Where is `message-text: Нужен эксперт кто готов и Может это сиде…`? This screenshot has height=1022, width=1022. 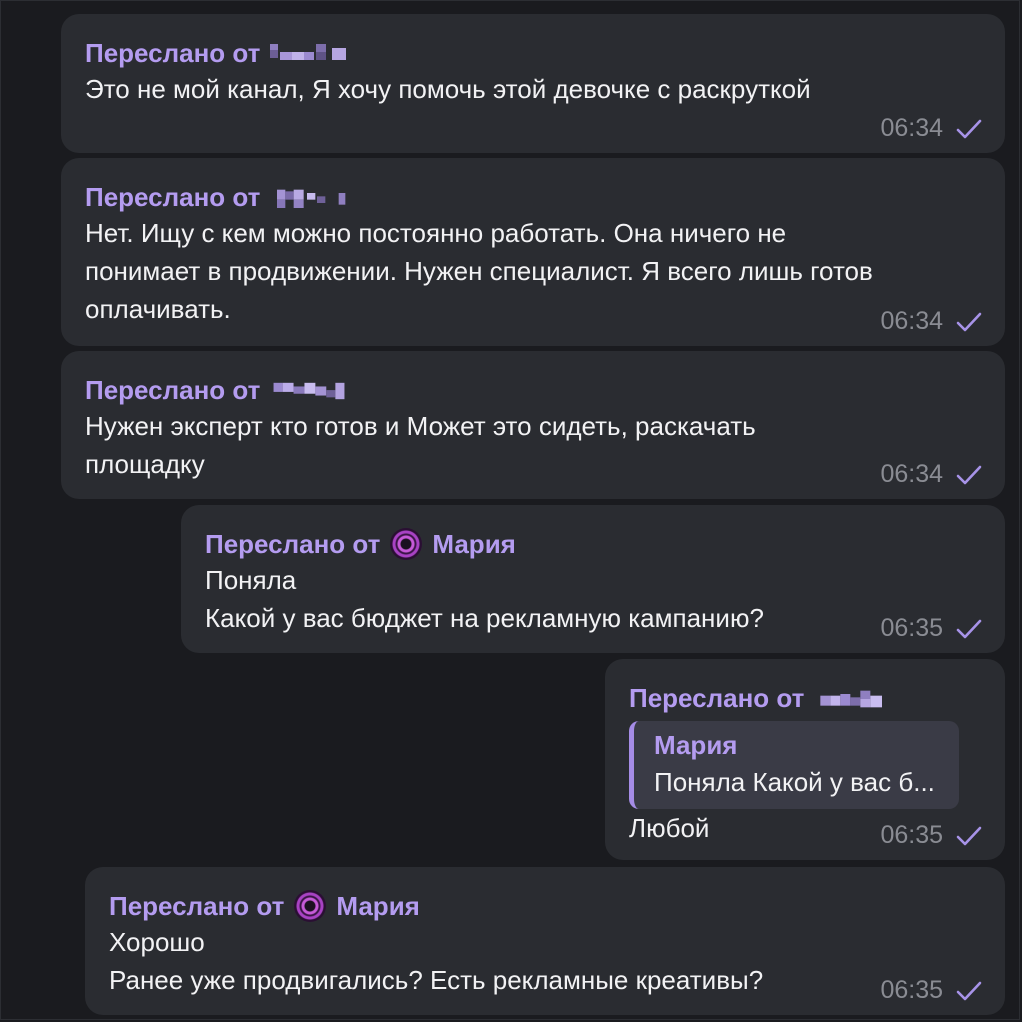
message-text: Нужен эксперт кто готов и Может это сиде… is located at coordinates (420, 445).